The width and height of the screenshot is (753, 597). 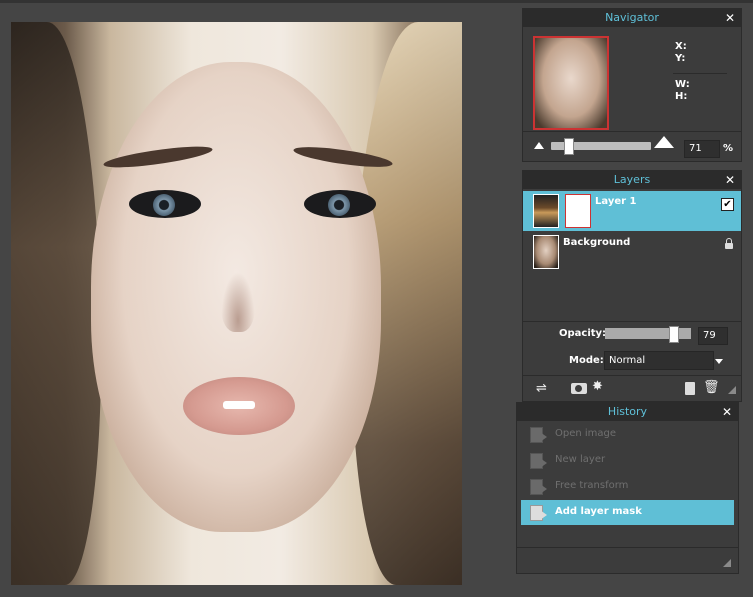 What do you see at coordinates (682, 84) in the screenshot?
I see `navigator-w-label: W:` at bounding box center [682, 84].